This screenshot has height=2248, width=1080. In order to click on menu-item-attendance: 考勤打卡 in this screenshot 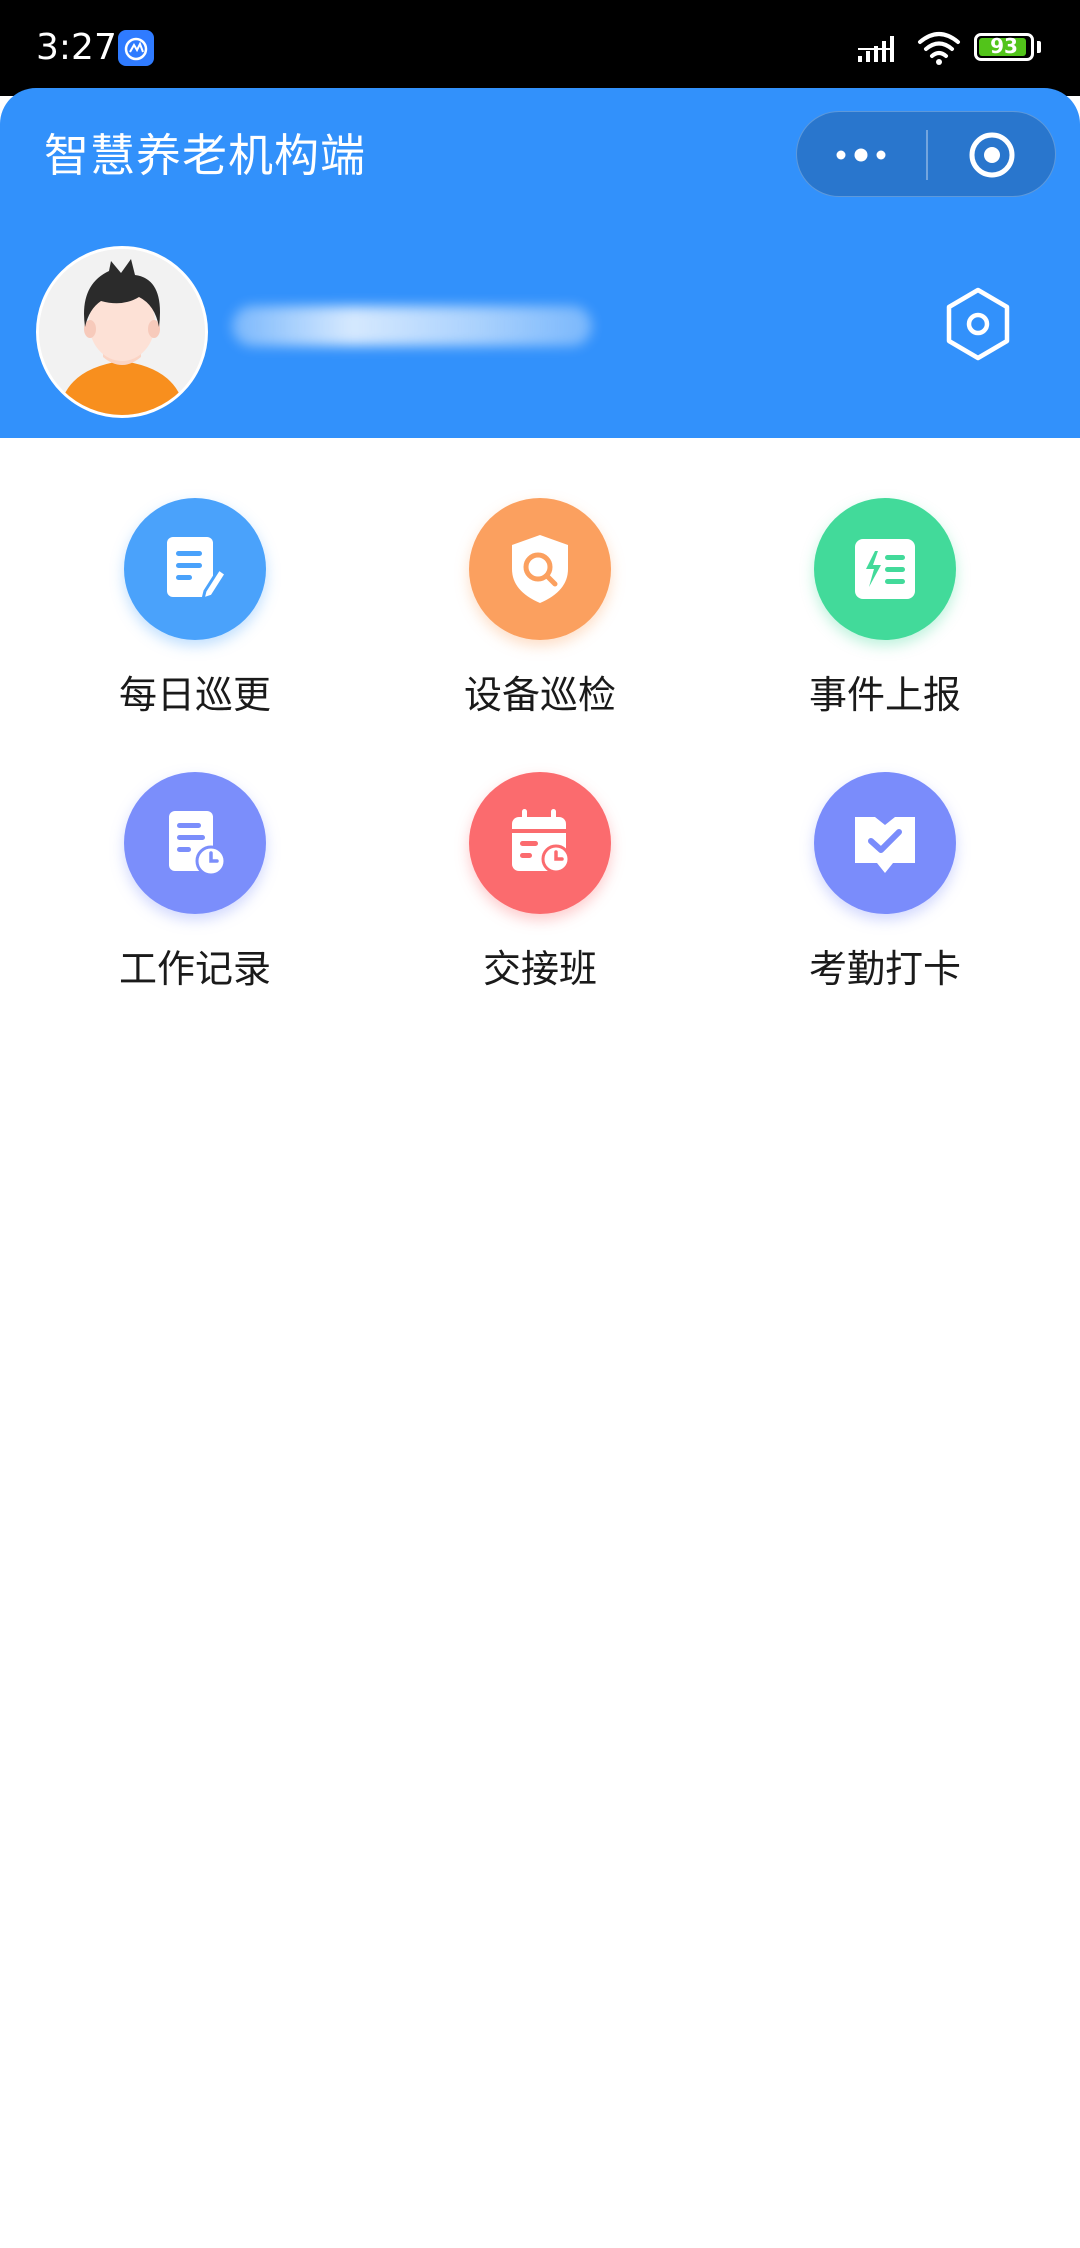, I will do `click(885, 874)`.